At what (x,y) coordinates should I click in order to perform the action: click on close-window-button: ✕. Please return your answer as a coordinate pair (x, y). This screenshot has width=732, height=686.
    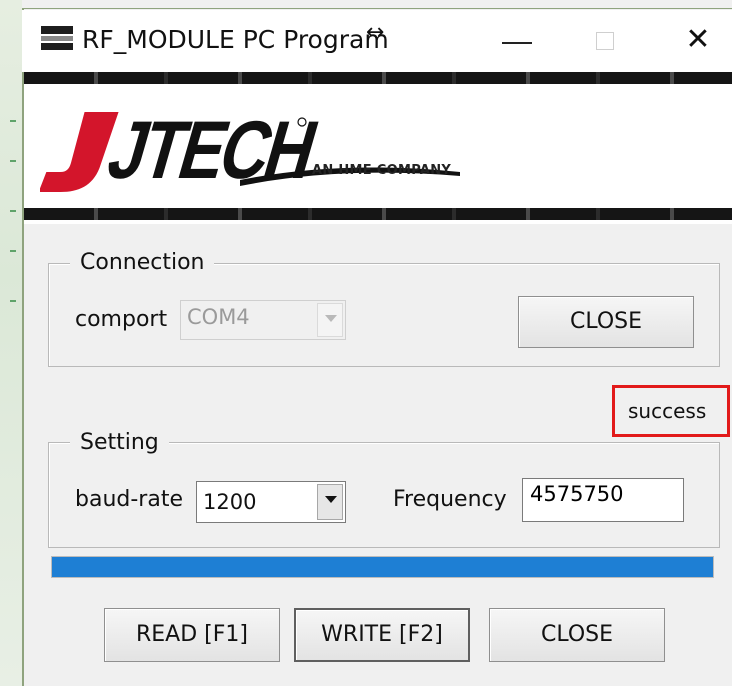
    Looking at the image, I should click on (698, 40).